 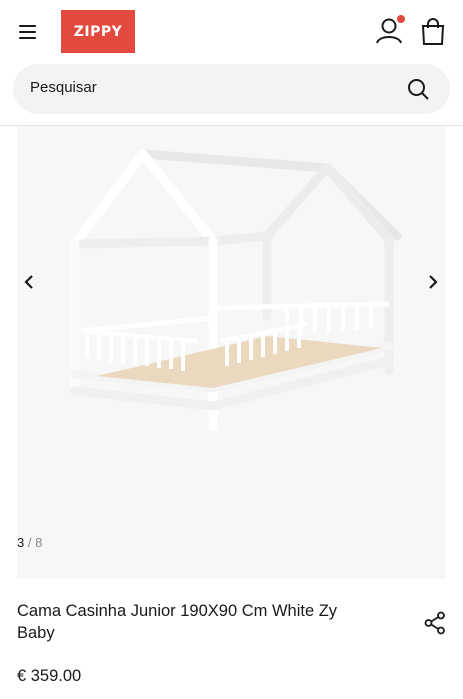 What do you see at coordinates (432, 282) in the screenshot?
I see `chevron-right-icon` at bounding box center [432, 282].